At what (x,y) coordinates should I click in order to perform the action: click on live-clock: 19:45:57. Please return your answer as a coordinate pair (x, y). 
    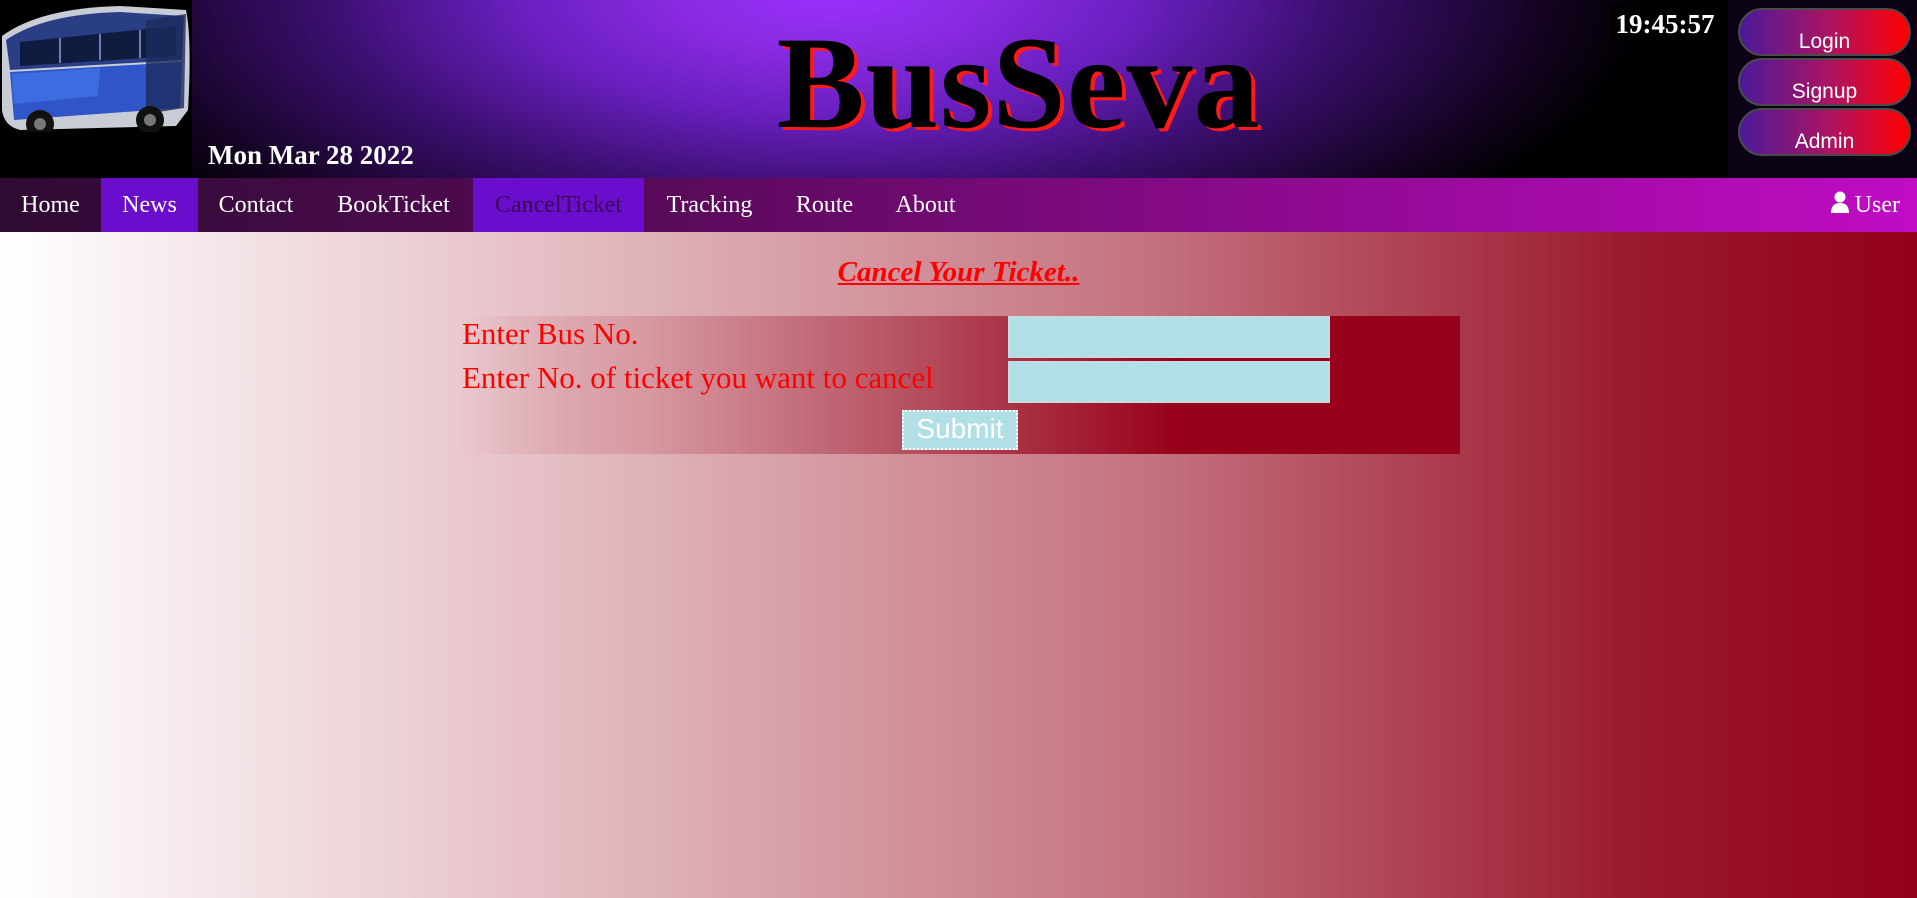
    Looking at the image, I should click on (1665, 24).